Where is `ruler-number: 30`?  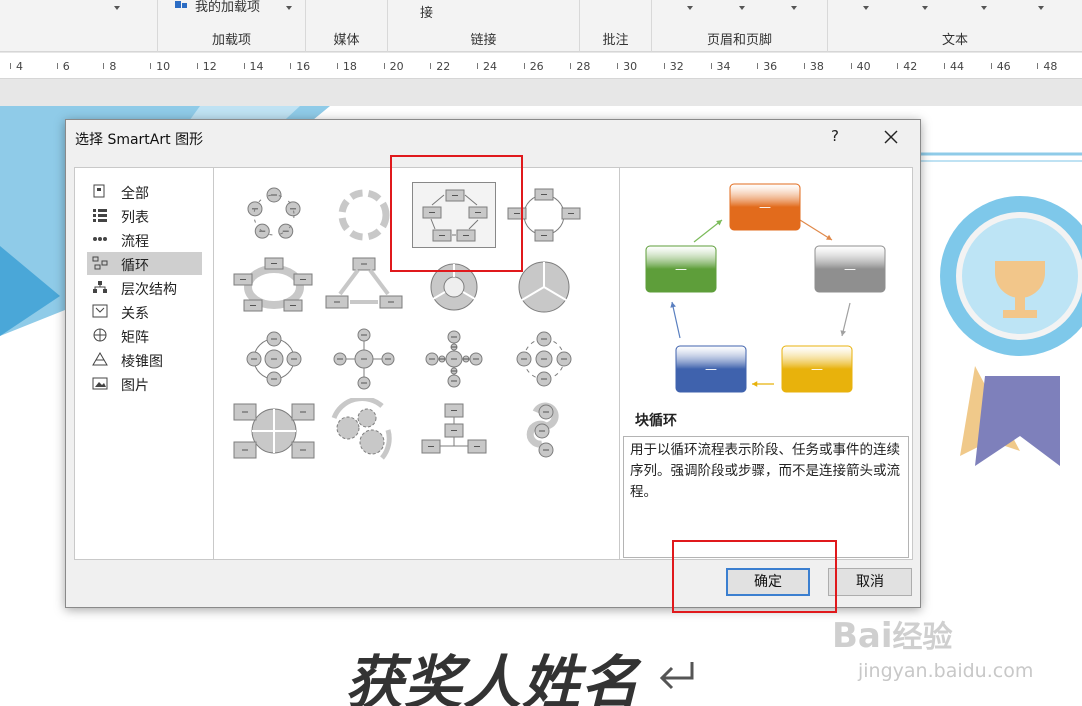
ruler-number: 30 is located at coordinates (630, 66).